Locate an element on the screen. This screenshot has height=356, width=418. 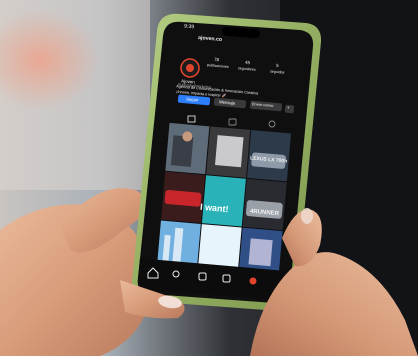
grid-tile is located at coordinates (223, 201).